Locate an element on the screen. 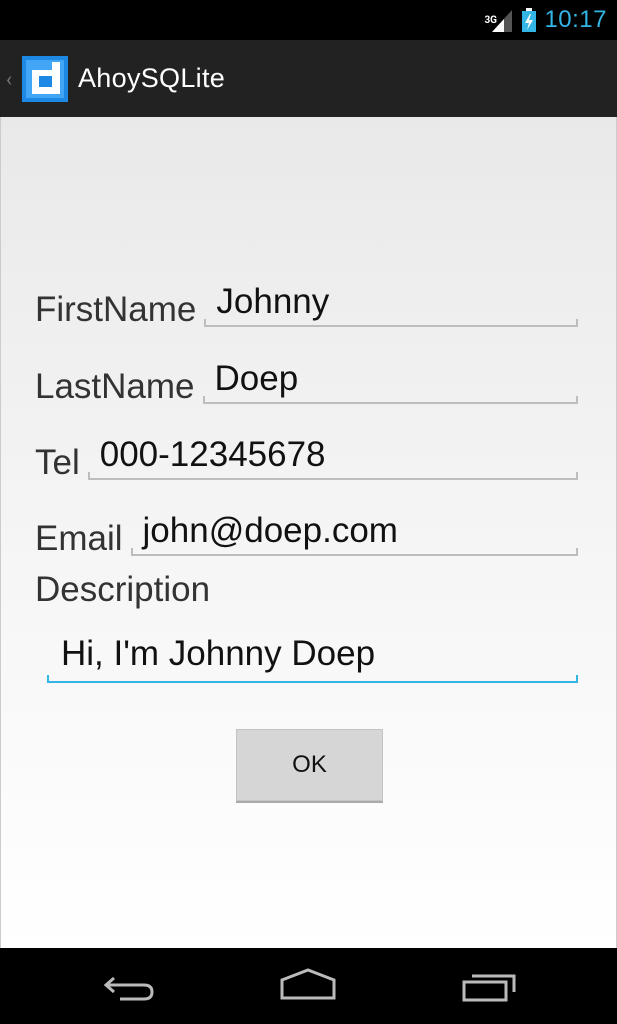 The width and height of the screenshot is (617, 1024). first-name-row: FirstName Johnny is located at coordinates (306, 302).